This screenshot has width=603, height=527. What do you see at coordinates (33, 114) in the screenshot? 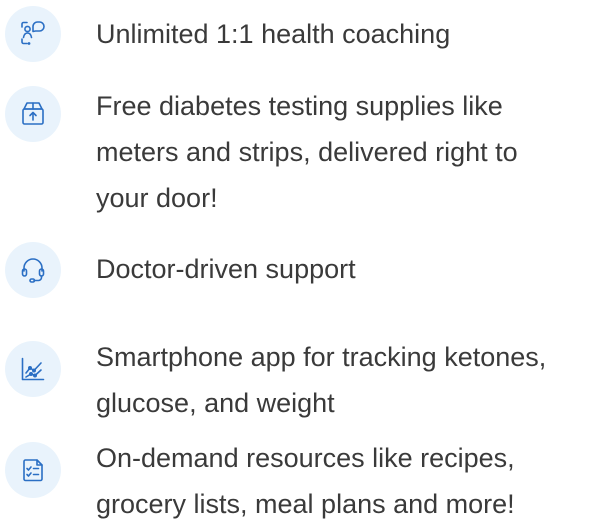
I see `supply-box-icon` at bounding box center [33, 114].